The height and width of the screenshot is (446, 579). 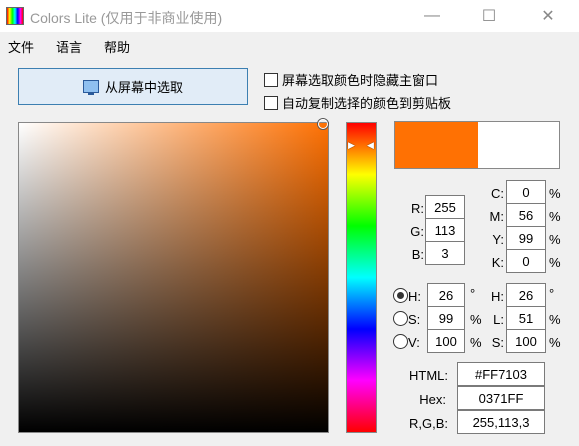 What do you see at coordinates (473, 293) in the screenshot?
I see `hsv-h-unit: °` at bounding box center [473, 293].